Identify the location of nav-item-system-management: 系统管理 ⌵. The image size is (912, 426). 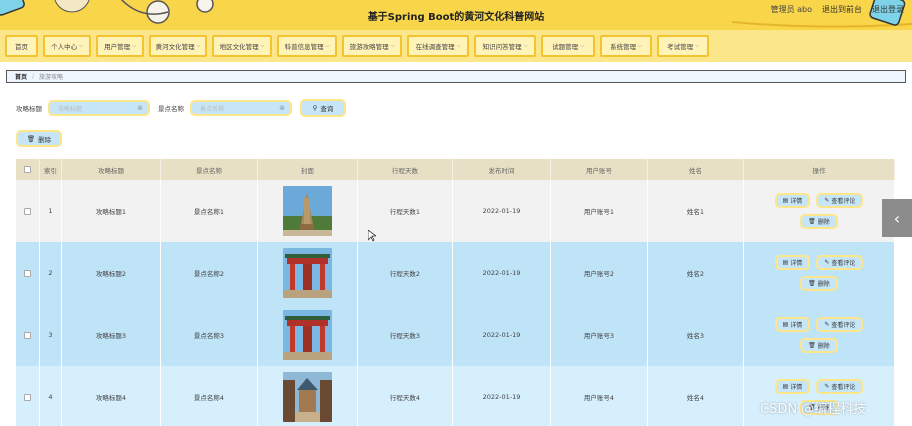
(626, 46).